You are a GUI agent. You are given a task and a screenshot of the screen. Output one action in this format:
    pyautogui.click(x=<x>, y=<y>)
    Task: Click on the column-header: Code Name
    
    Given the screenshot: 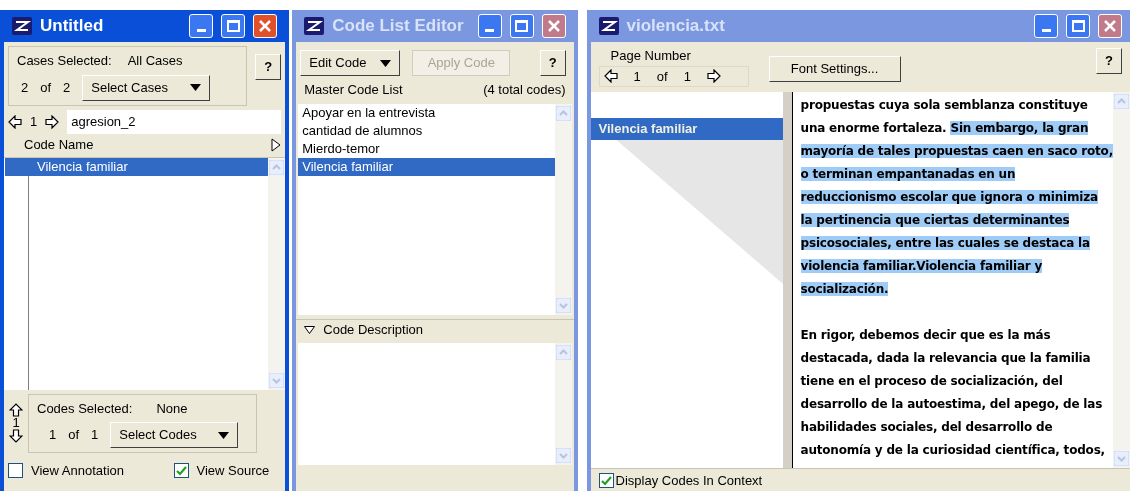 What is the action you would take?
    pyautogui.click(x=51, y=145)
    